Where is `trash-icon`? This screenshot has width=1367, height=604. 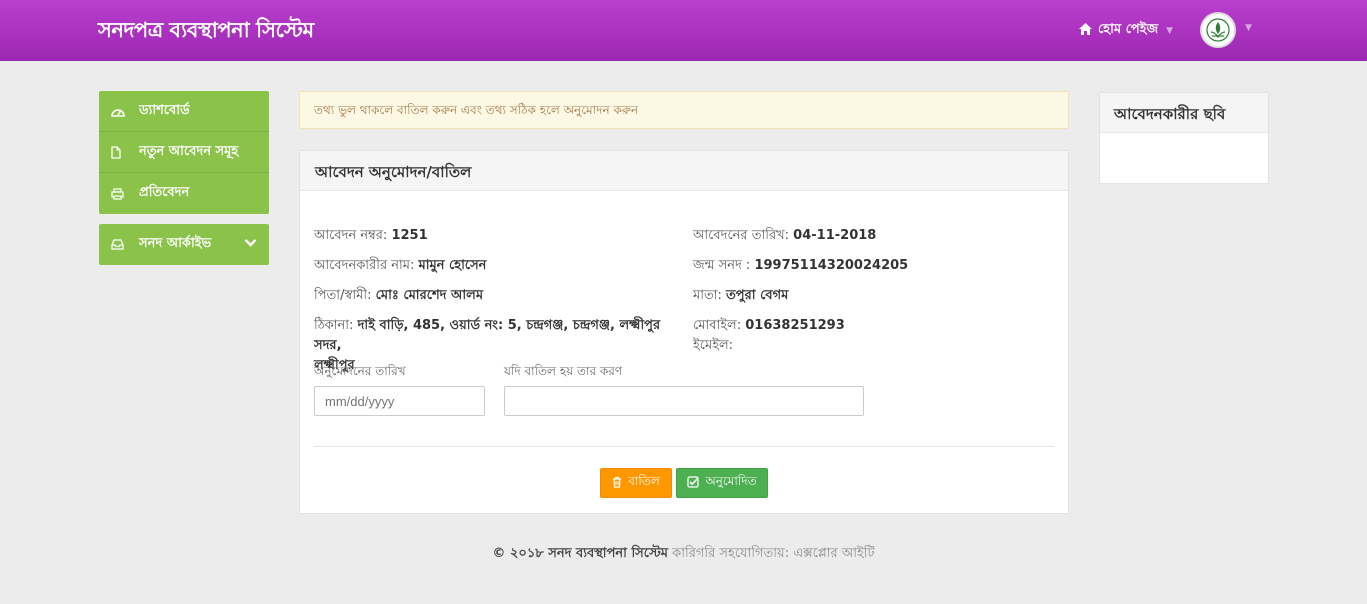
trash-icon is located at coordinates (617, 483).